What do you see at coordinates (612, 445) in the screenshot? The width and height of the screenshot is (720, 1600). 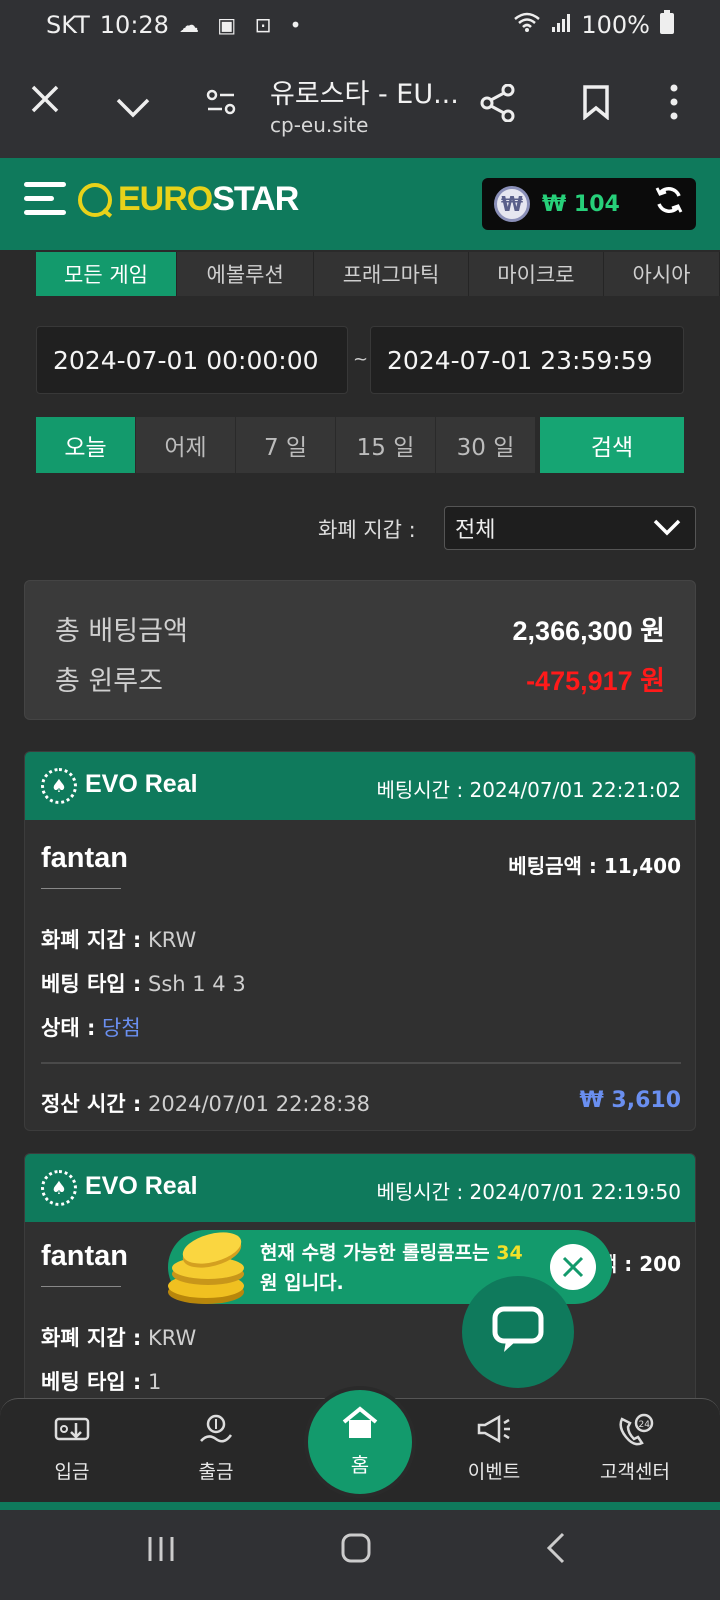 I see `search-button: 검색` at bounding box center [612, 445].